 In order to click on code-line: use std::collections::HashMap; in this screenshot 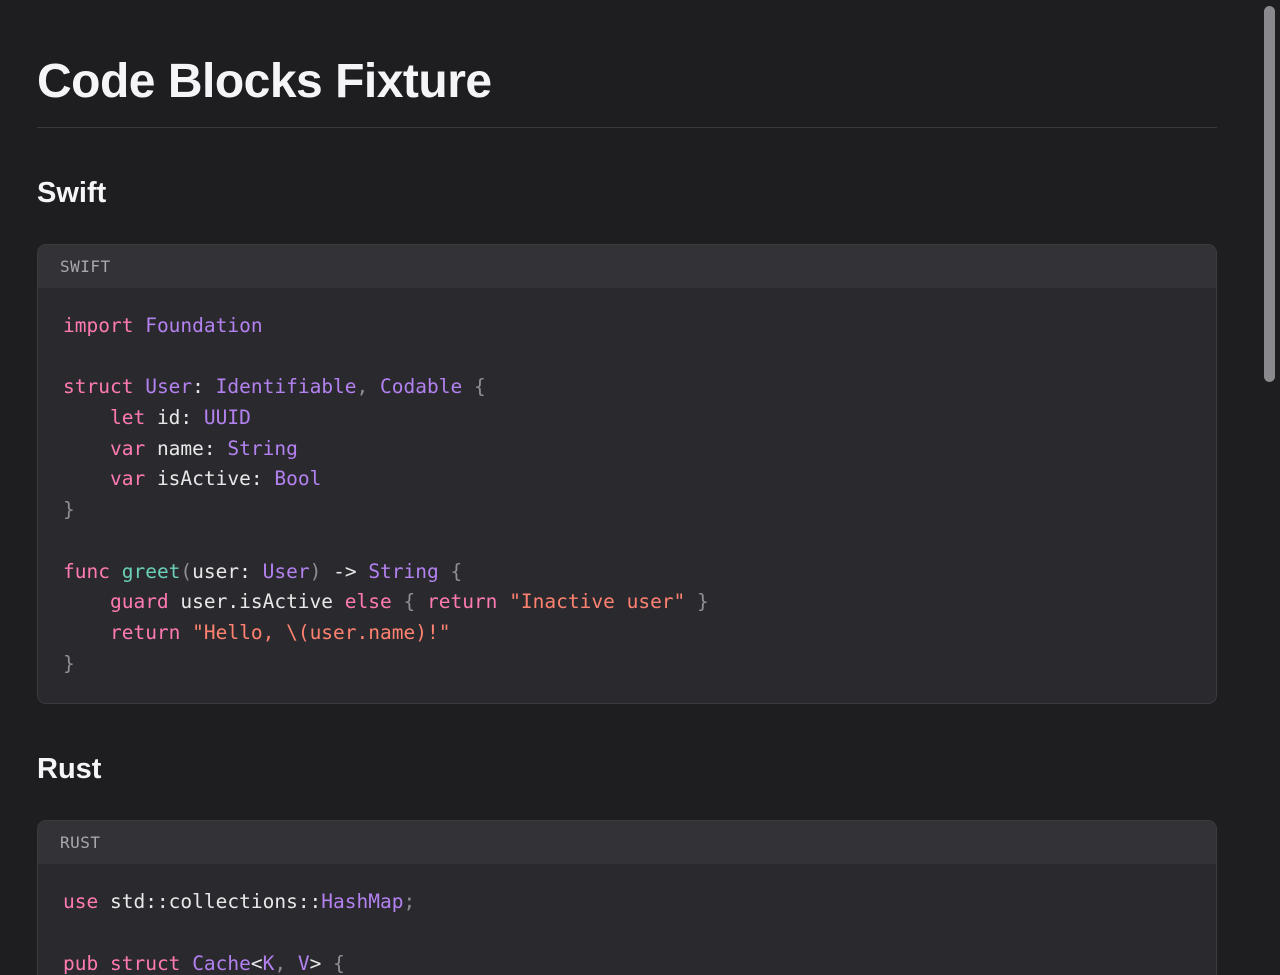, I will do `click(627, 902)`.